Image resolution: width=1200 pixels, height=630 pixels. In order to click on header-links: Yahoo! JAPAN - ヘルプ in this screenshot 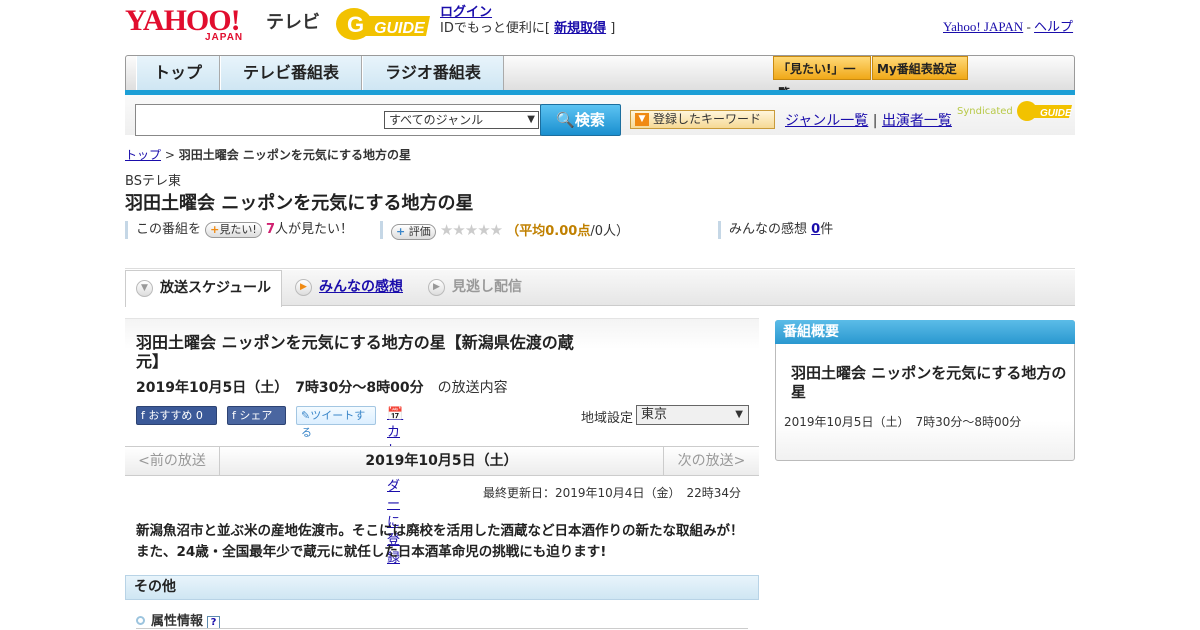, I will do `click(1008, 25)`.